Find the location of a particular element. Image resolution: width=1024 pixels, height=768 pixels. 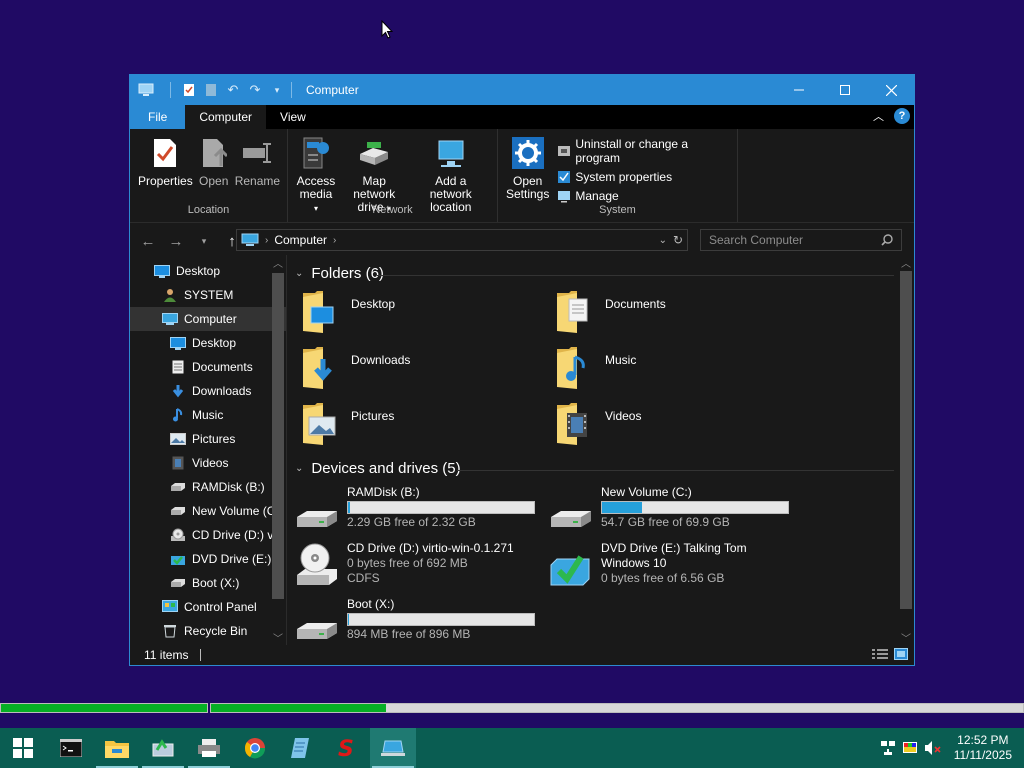

undo-icon: ↶ is located at coordinates (233, 90).